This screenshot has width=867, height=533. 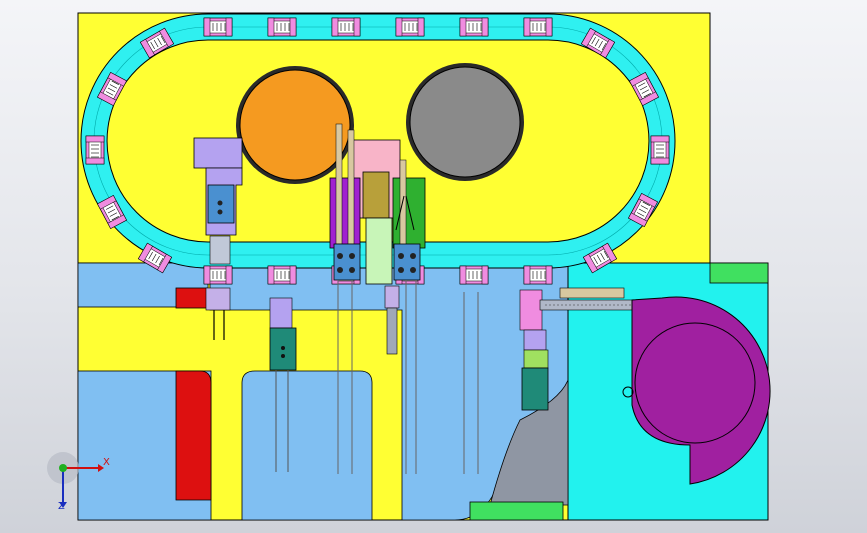 I want to click on axis-x-label: X, so click(x=106, y=462).